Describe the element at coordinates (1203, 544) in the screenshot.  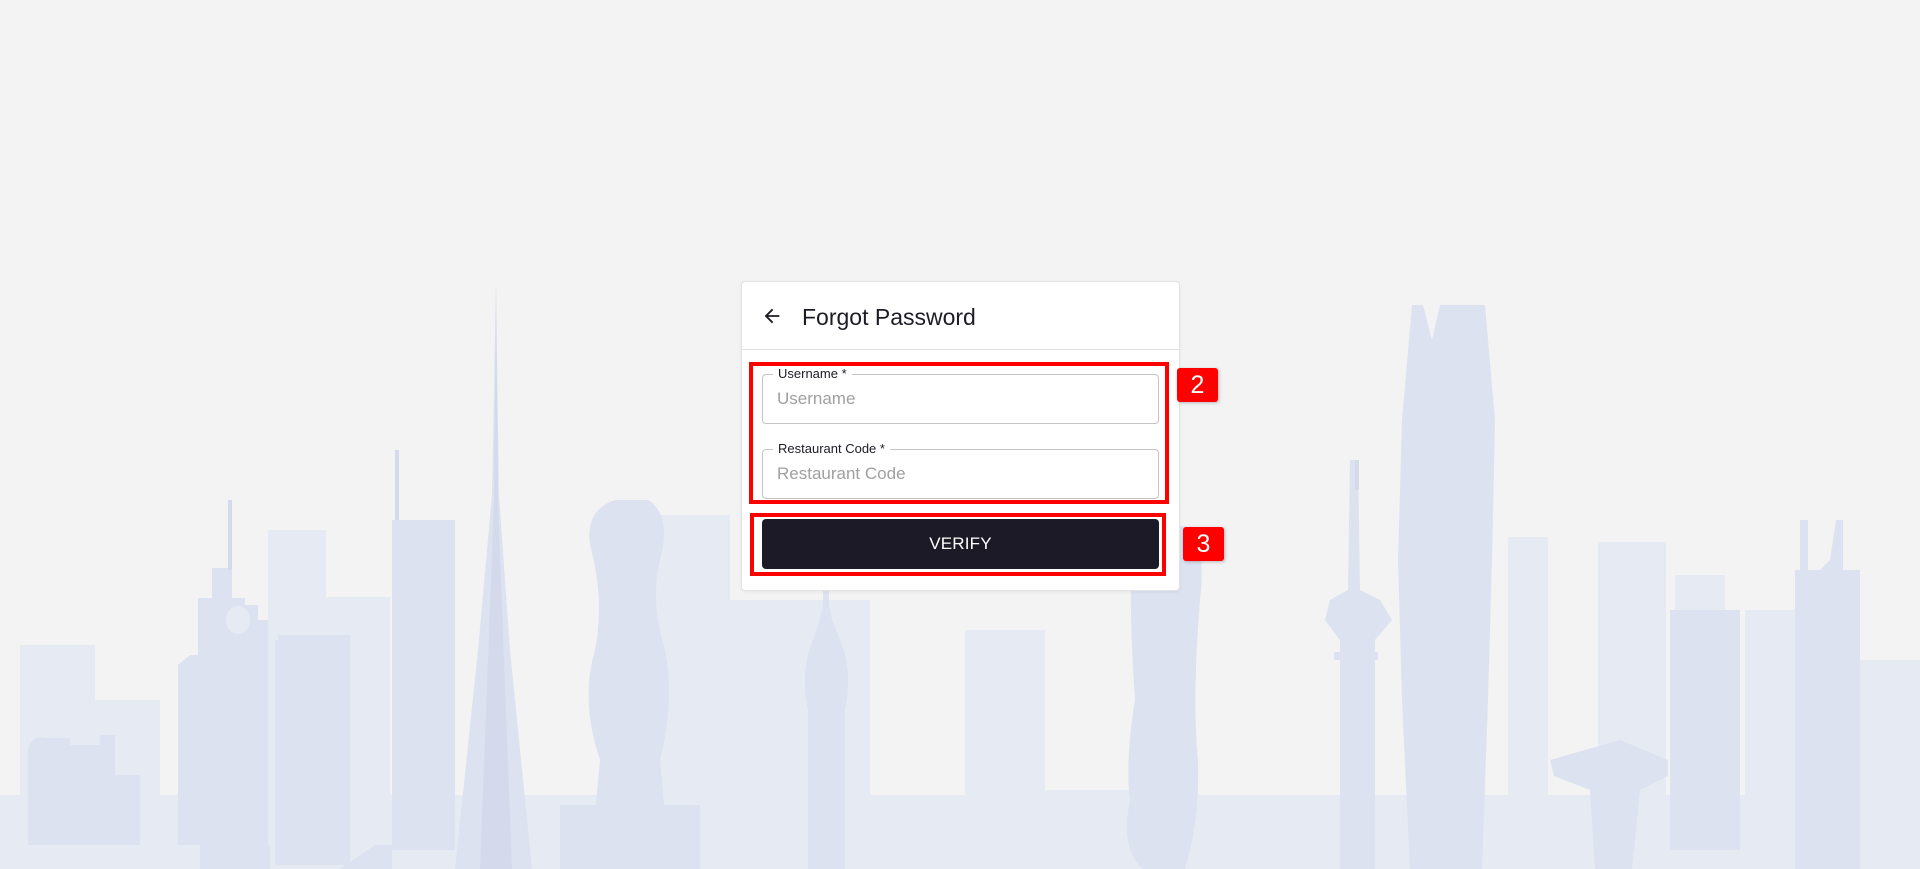
I see `annotation-label-3: 3` at that location.